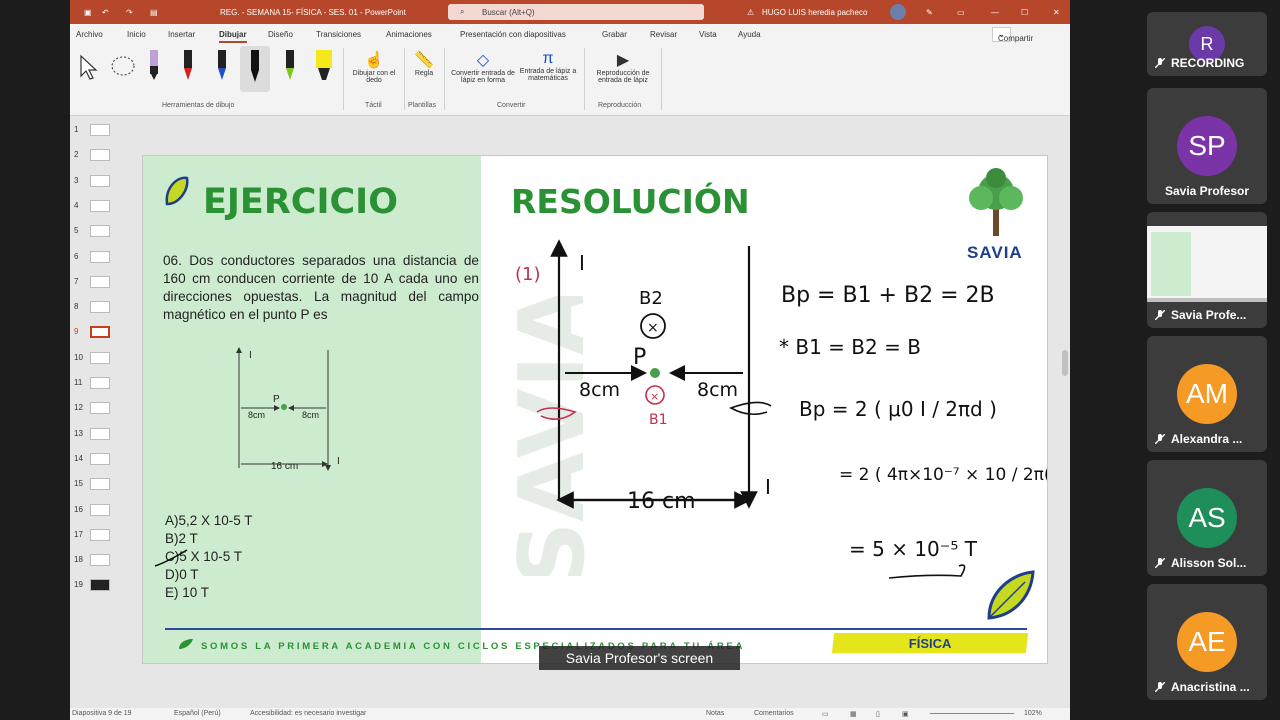 The image size is (1280, 720). I want to click on participant-name-row: Savia Profesor, so click(1207, 191).